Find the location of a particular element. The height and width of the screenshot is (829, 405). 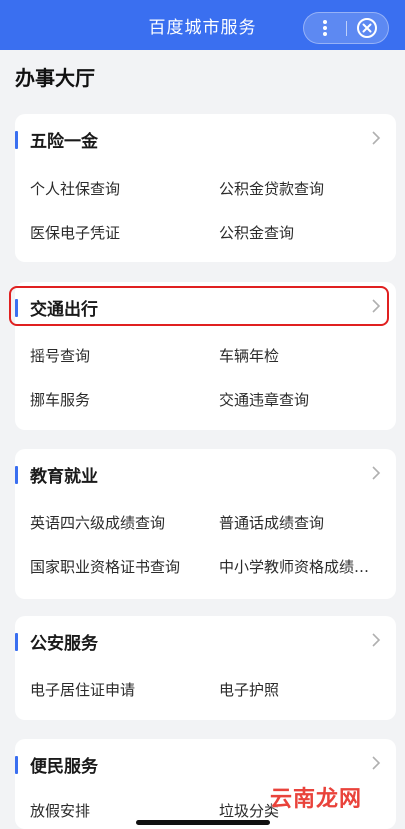

section-header: 公安服务 is located at coordinates (205, 640).